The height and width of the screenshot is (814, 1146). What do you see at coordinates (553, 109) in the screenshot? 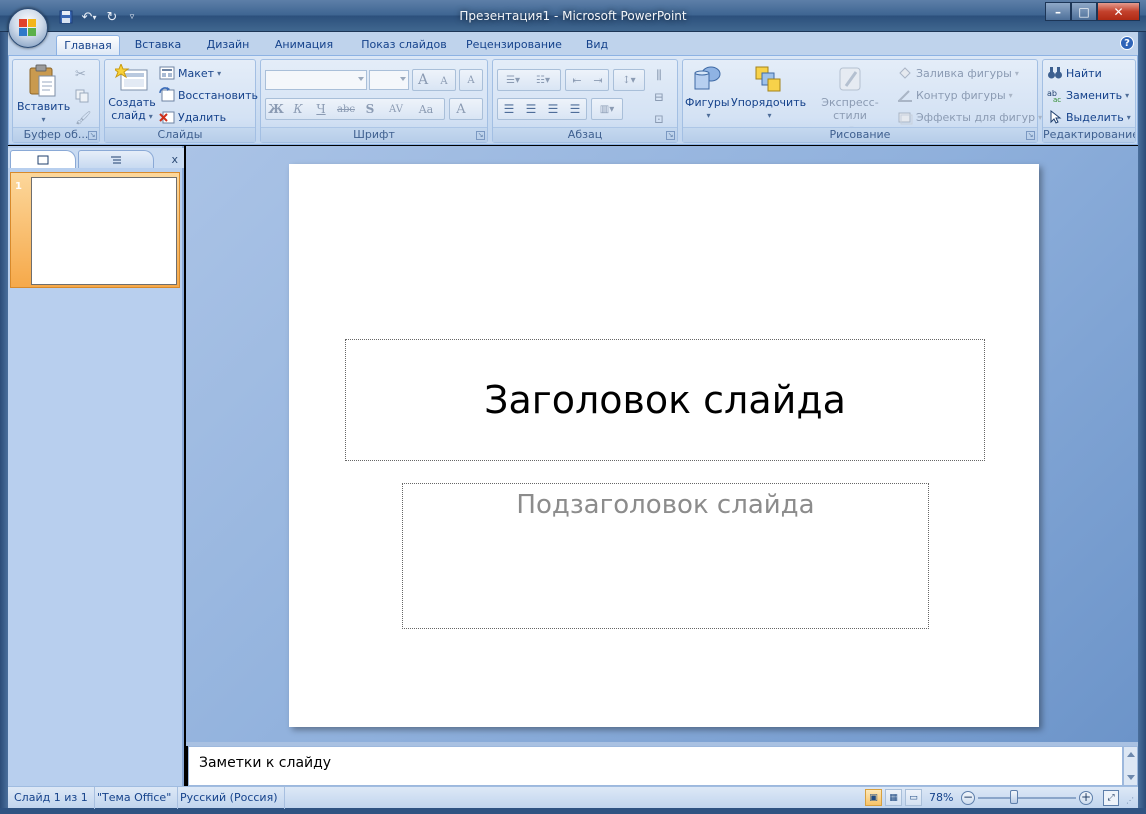
I see `align-right-icon: ☰` at bounding box center [553, 109].